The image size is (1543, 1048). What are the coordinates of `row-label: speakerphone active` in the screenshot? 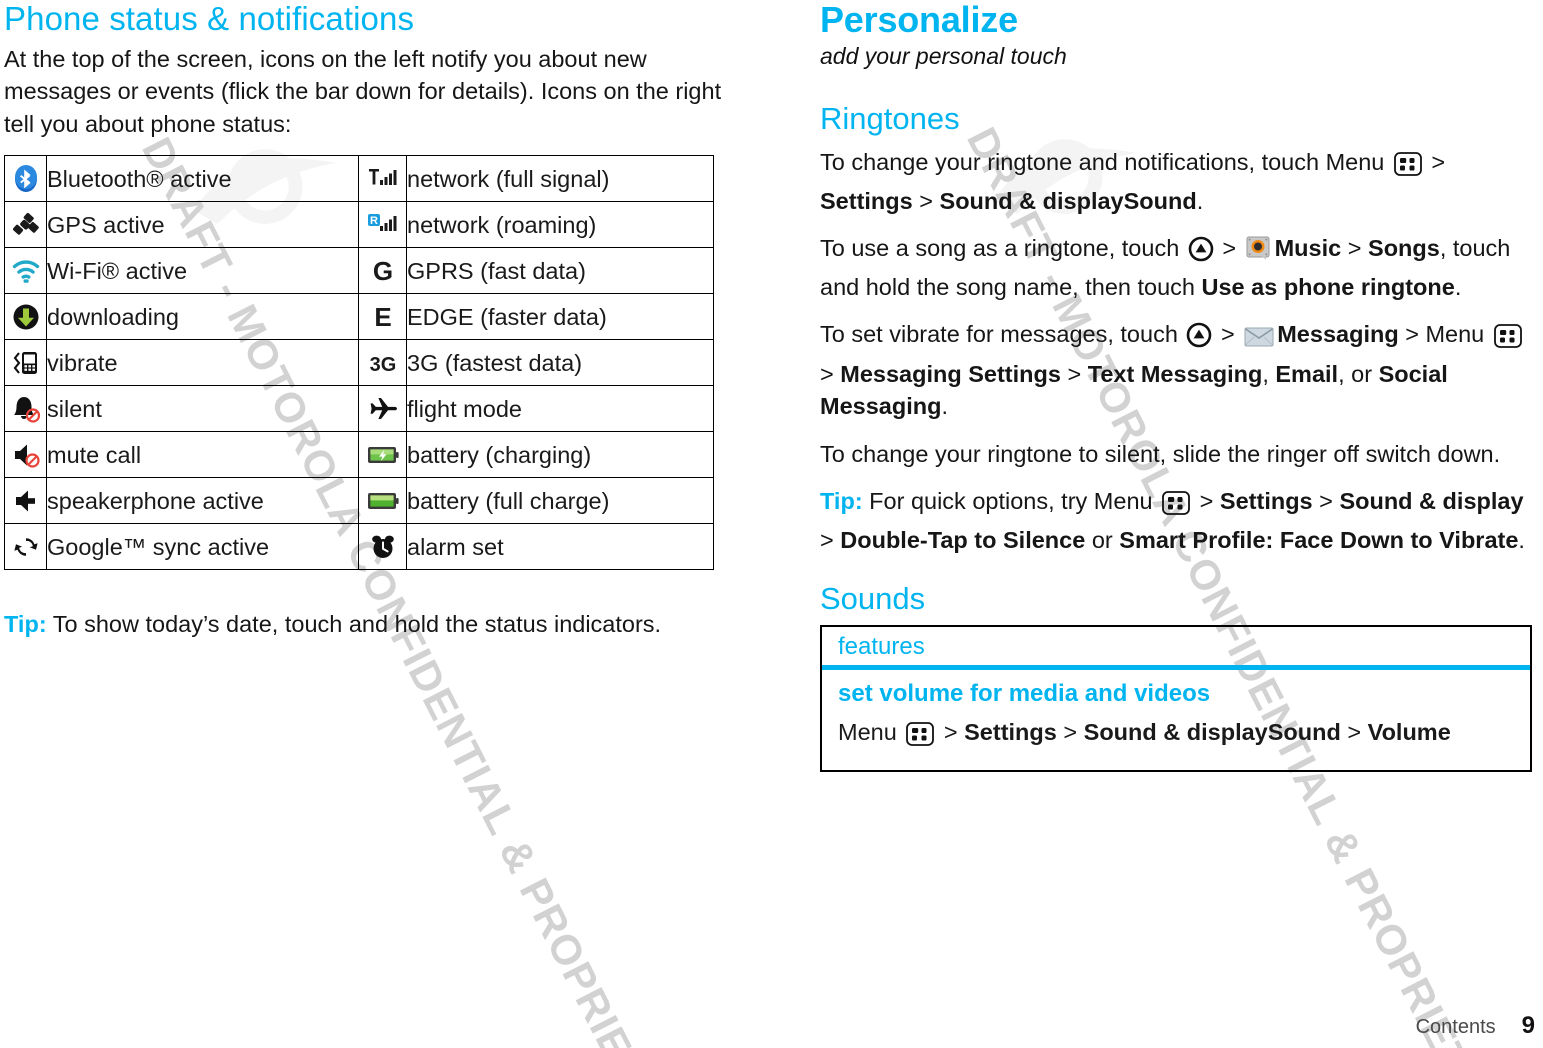 It's located at (202, 501).